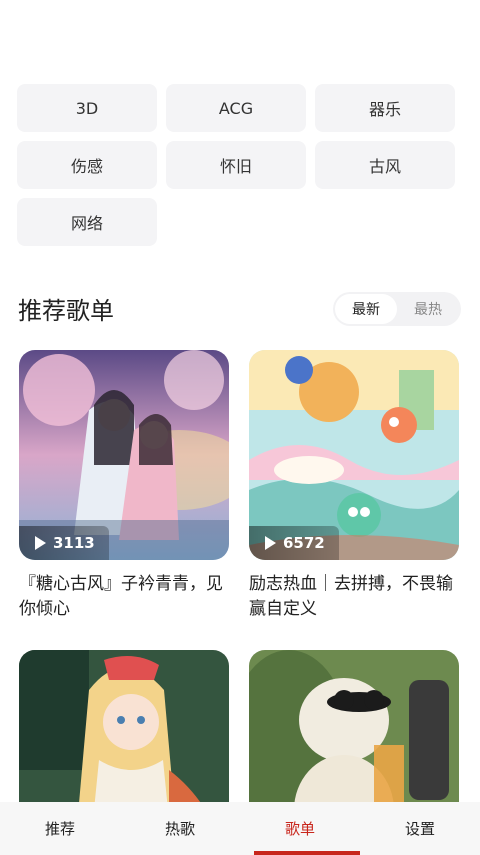  What do you see at coordinates (236, 108) in the screenshot?
I see `tag-acg: ACG` at bounding box center [236, 108].